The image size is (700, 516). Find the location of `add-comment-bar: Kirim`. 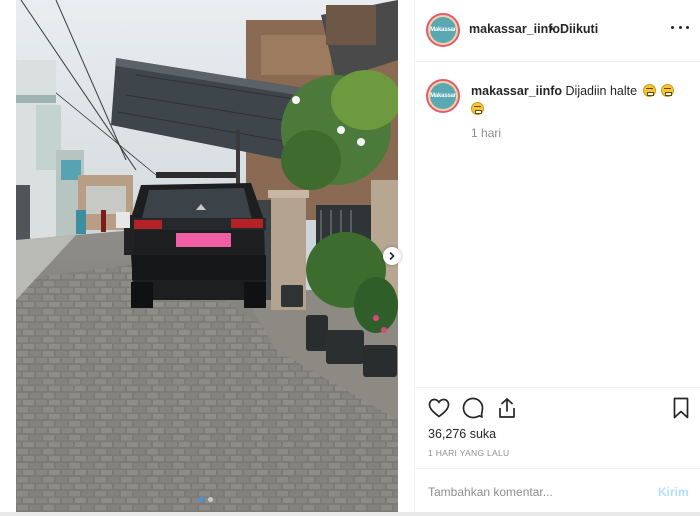

add-comment-bar: Kirim is located at coordinates (557, 490).